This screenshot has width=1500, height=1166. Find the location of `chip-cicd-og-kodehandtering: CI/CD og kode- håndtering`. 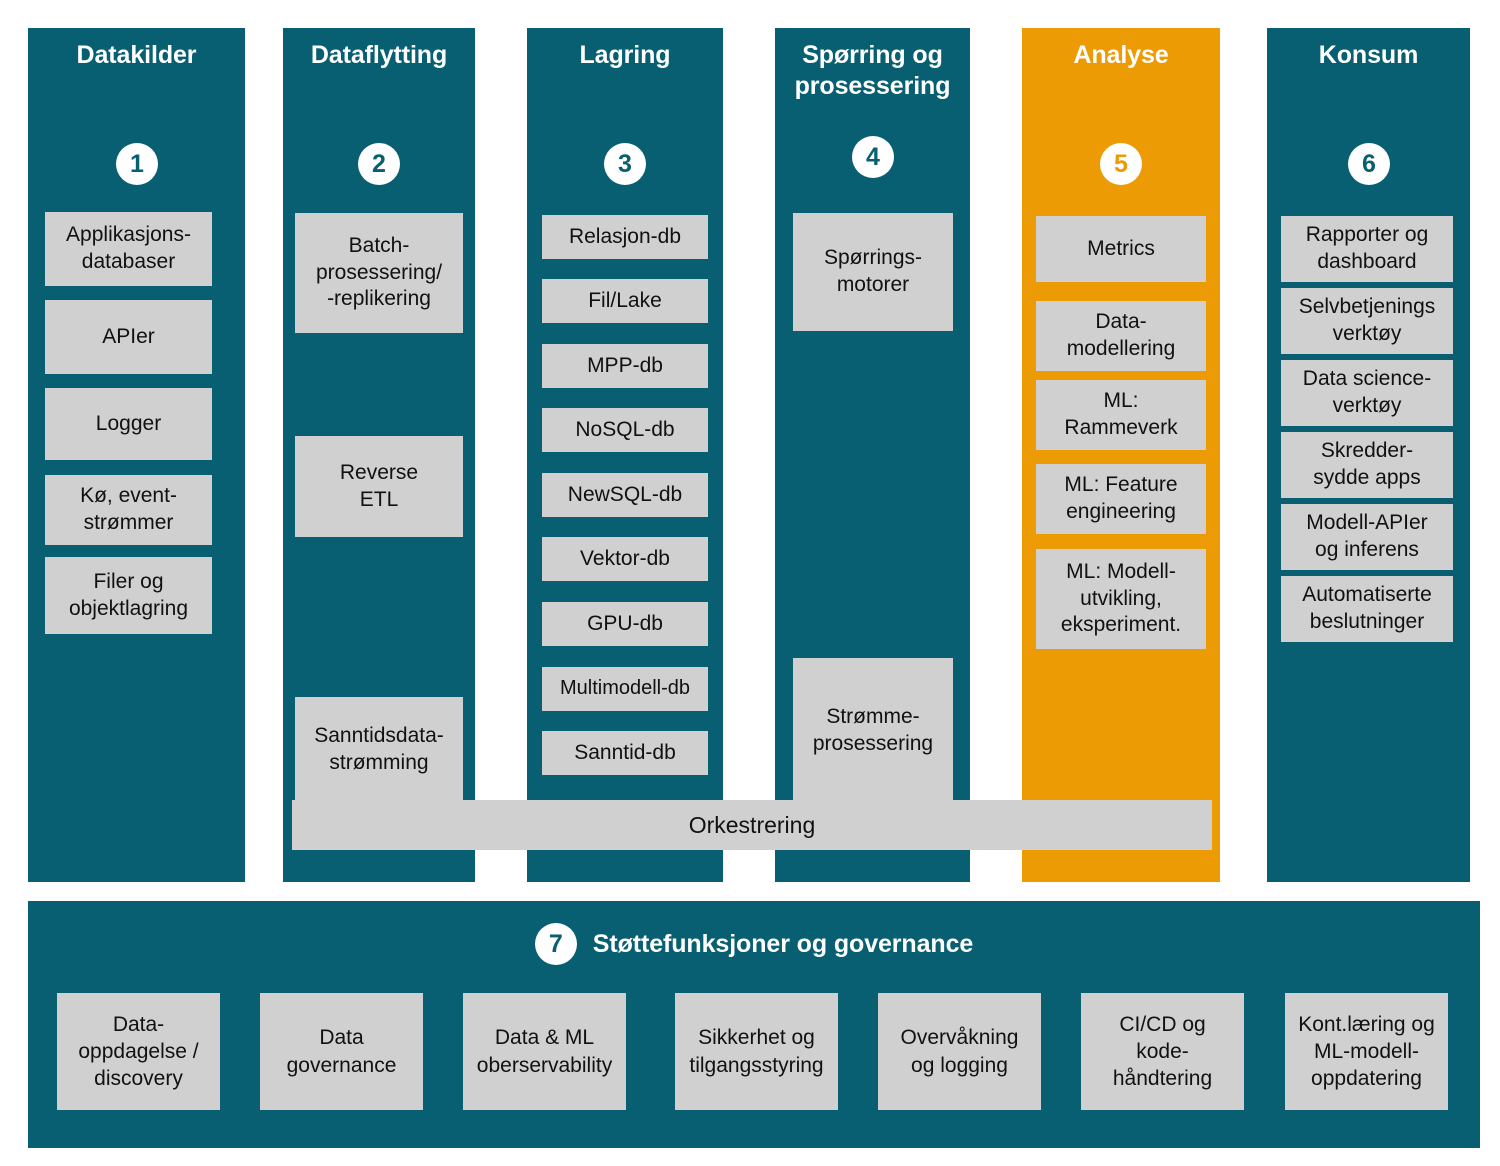

chip-cicd-og-kodehandtering: CI/CD og kode- håndtering is located at coordinates (1162, 1051).